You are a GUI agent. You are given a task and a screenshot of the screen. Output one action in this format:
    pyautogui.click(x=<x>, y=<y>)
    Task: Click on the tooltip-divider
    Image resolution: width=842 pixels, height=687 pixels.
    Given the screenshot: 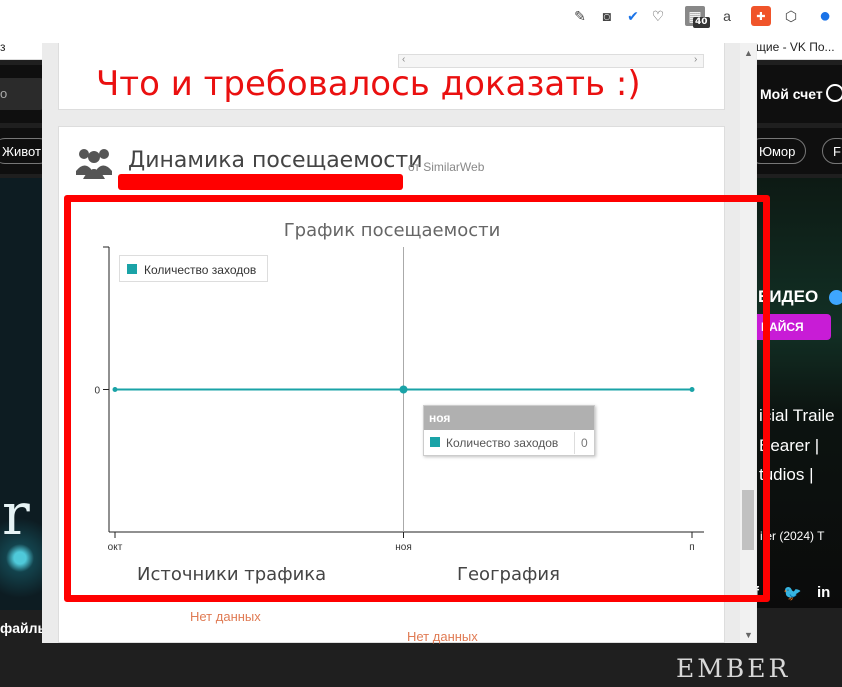 What is the action you would take?
    pyautogui.click(x=574, y=443)
    